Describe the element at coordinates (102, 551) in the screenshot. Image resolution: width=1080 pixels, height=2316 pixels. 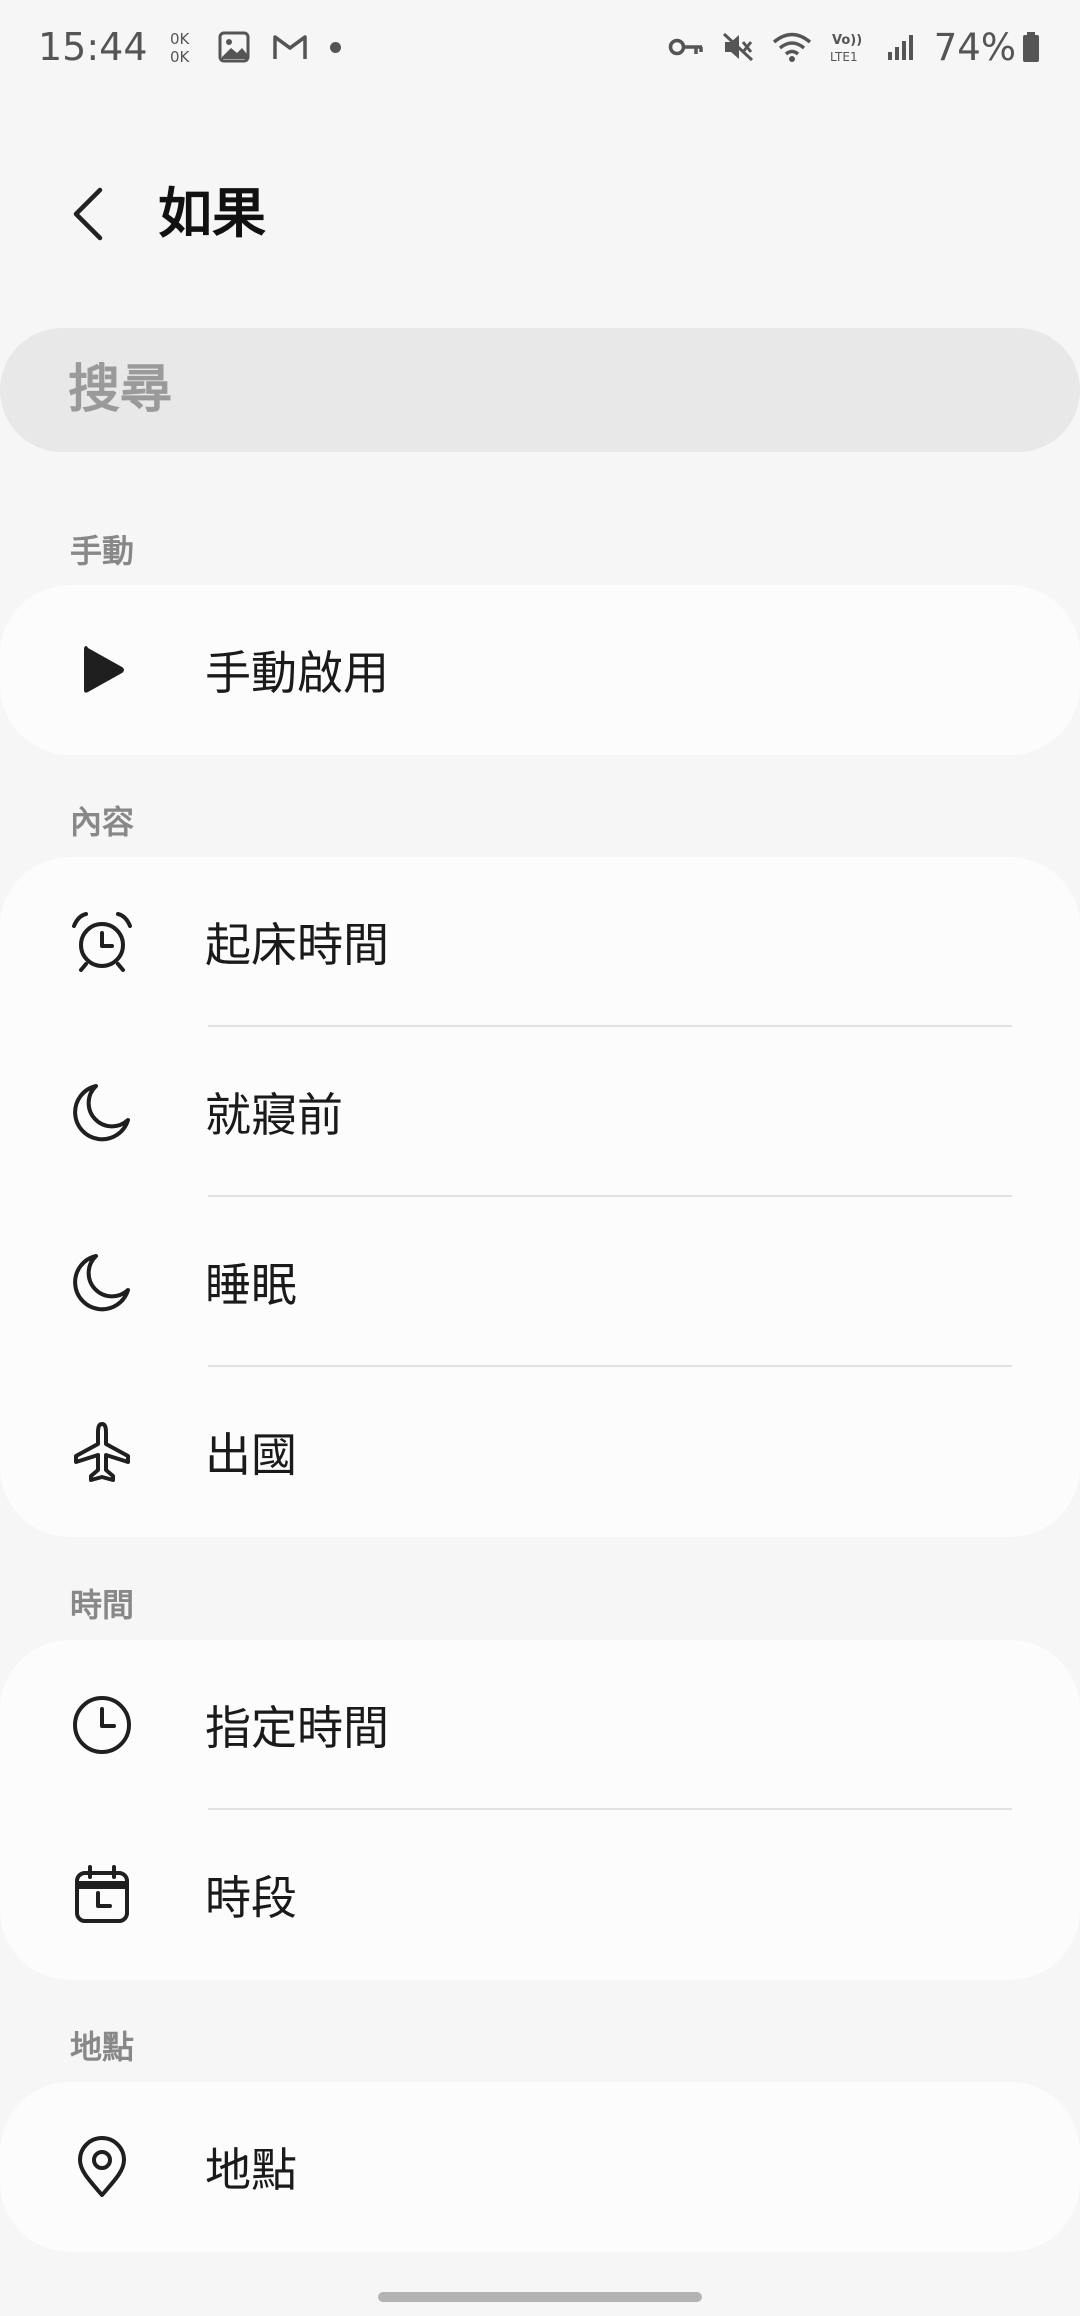
I see `section-label-manual: 手動` at that location.